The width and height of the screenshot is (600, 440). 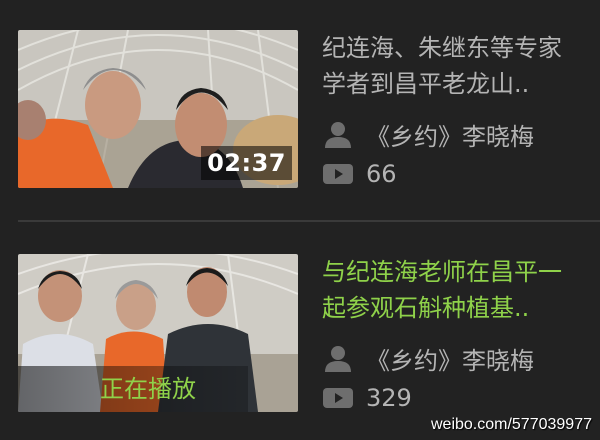 What do you see at coordinates (461, 308) in the screenshot?
I see `video-title-line: 起参观石斛种植基..` at bounding box center [461, 308].